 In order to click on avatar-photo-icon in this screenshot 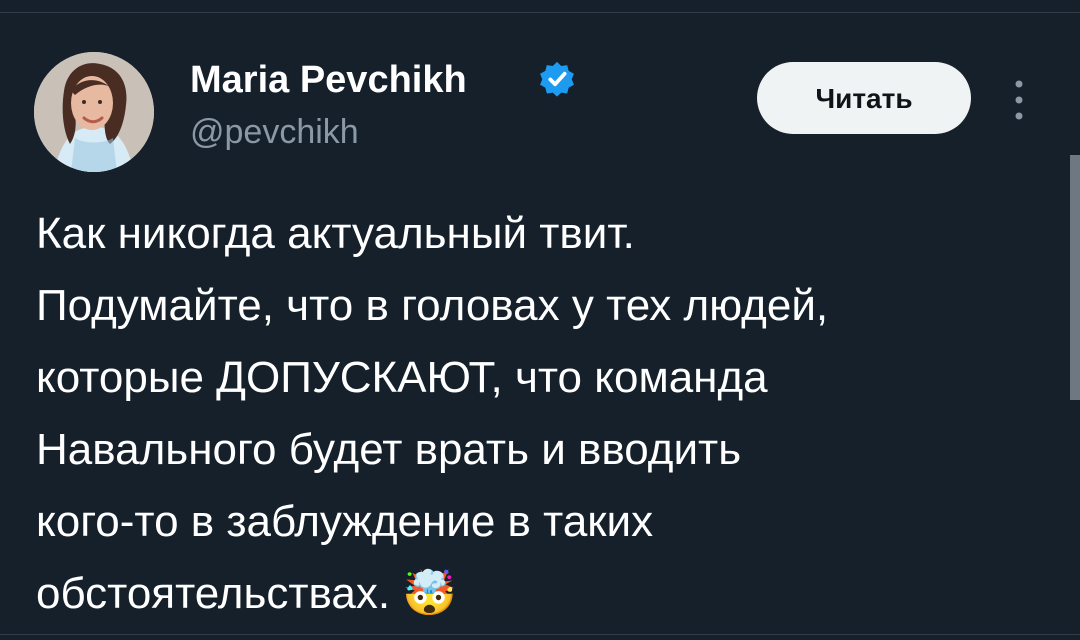, I will do `click(94, 112)`.